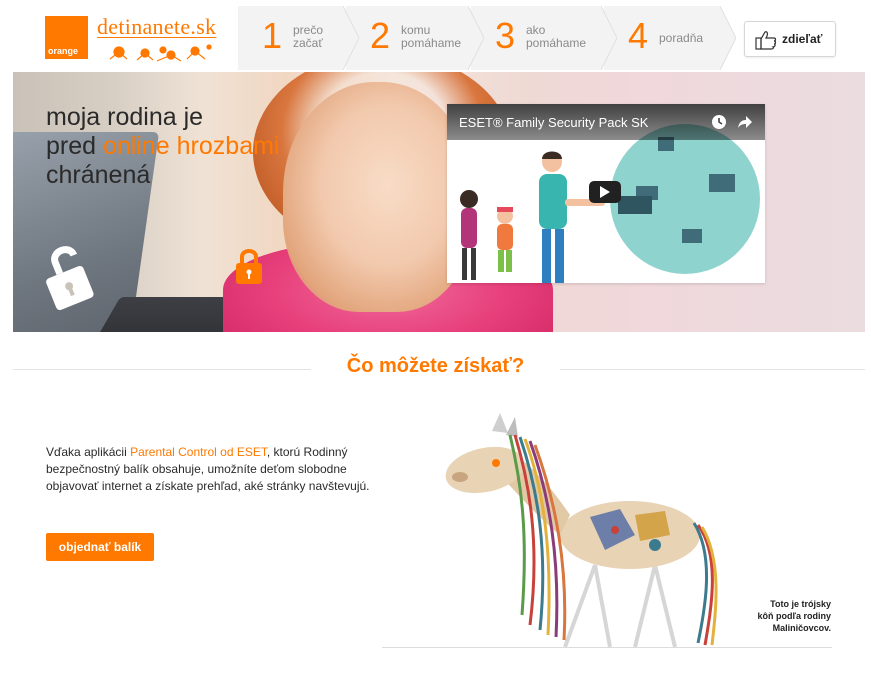  What do you see at coordinates (581, 530) in the screenshot?
I see `trojan-horse-illustration` at bounding box center [581, 530].